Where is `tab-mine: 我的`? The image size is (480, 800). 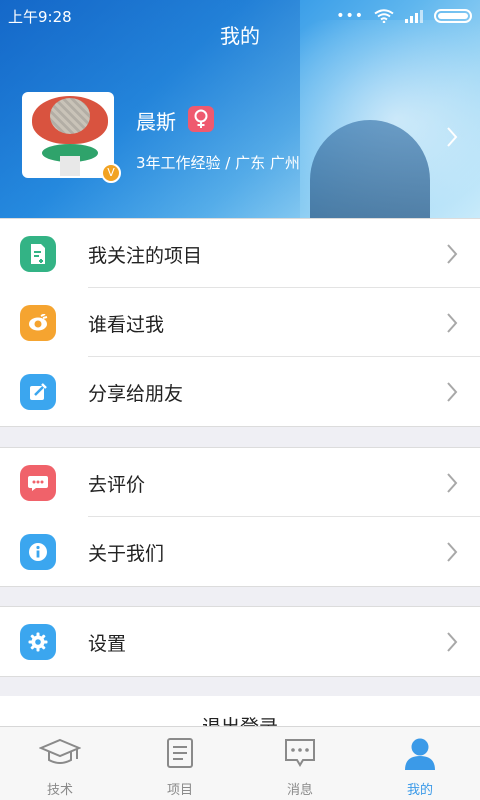
tab-mine: 我的 is located at coordinates (420, 763).